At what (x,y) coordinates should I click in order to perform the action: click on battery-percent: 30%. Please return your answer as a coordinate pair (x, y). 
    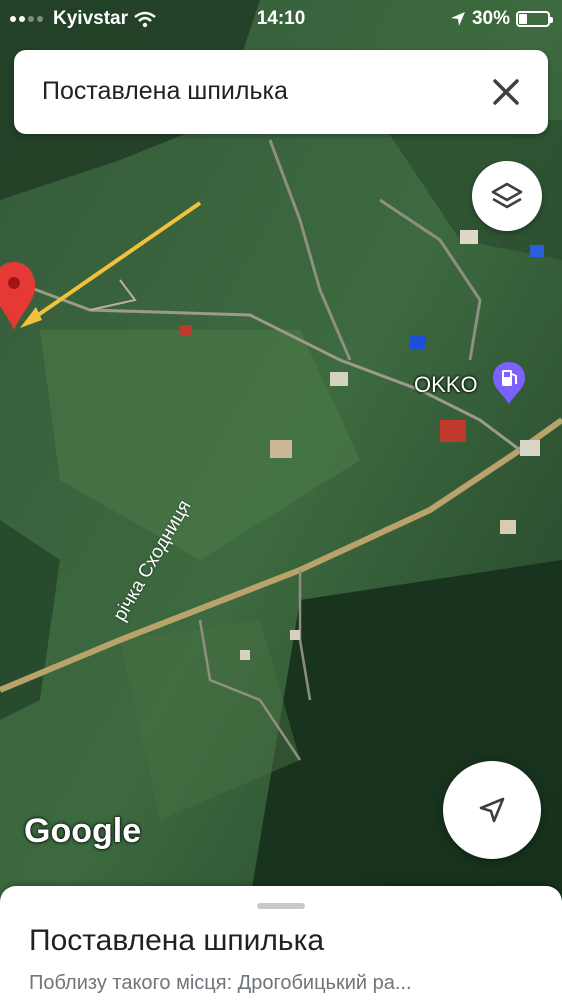
    Looking at the image, I should click on (490, 18).